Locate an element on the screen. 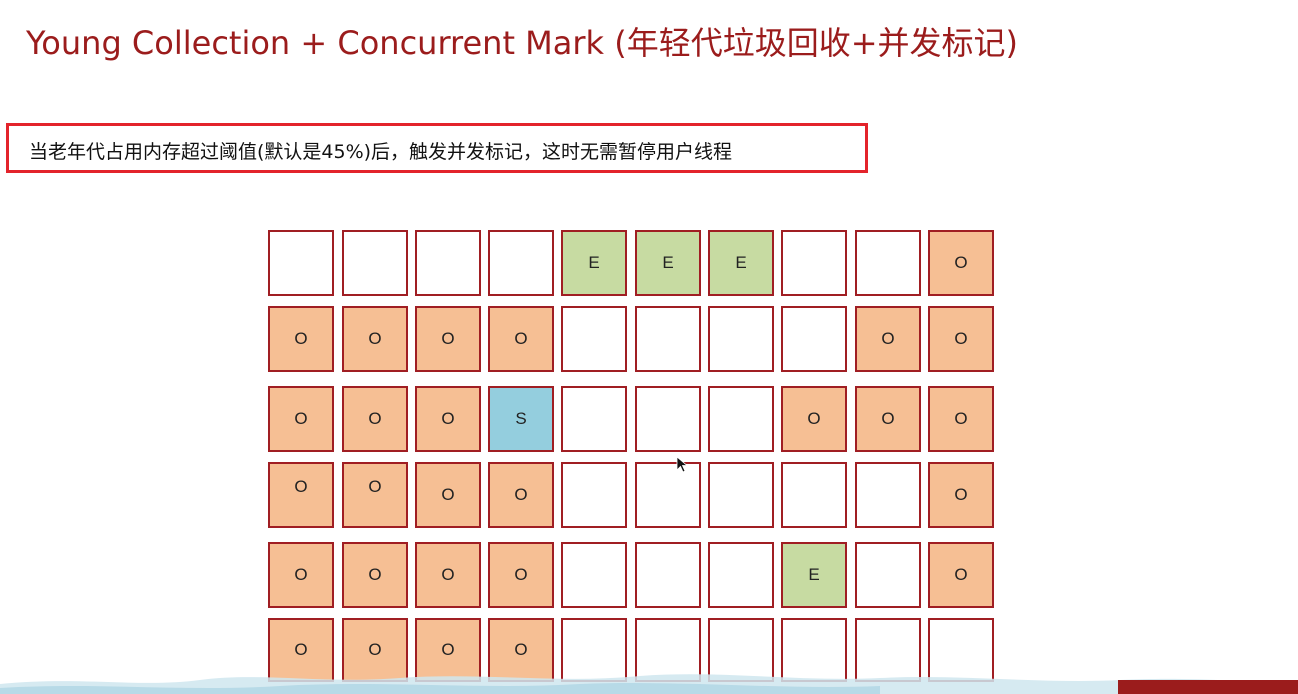 Image resolution: width=1298 pixels, height=694 pixels. corner-badge is located at coordinates (1208, 687).